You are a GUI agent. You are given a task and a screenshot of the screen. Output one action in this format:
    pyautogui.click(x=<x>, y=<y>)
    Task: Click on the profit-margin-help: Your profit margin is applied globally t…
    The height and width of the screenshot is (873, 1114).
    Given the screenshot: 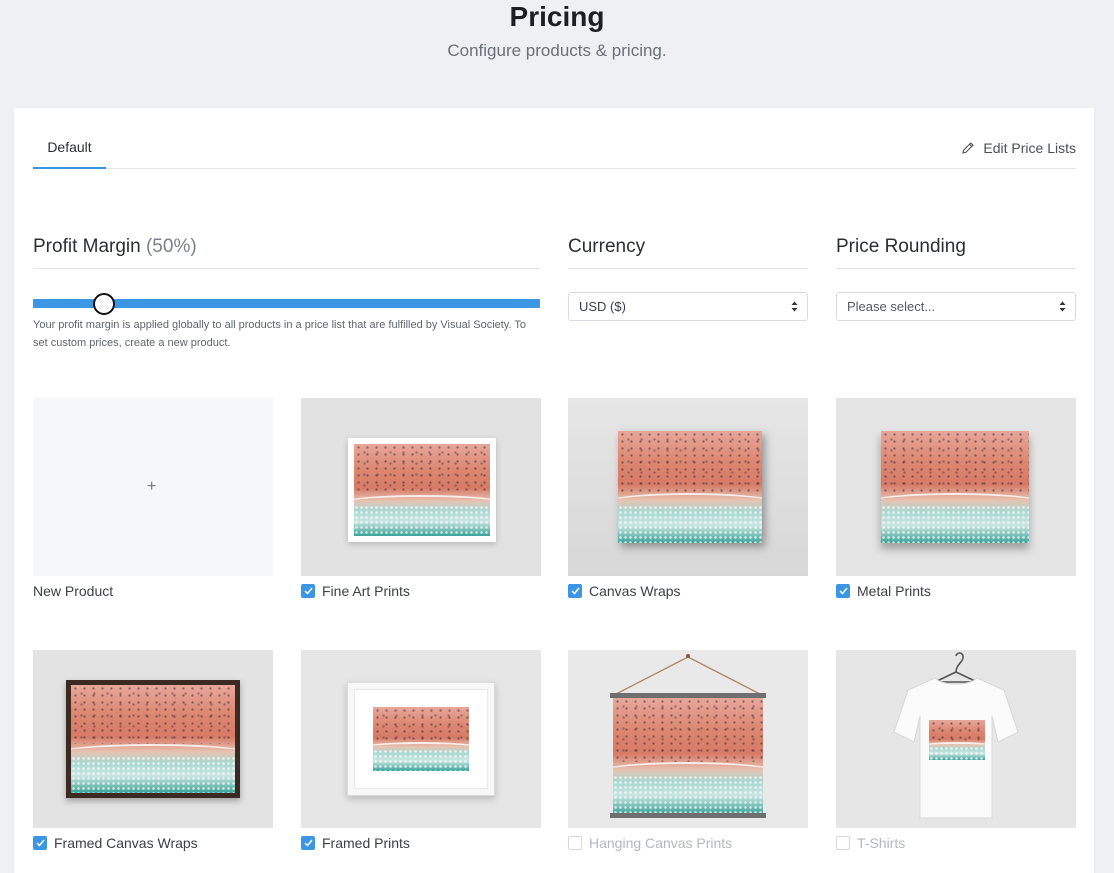 What is the action you would take?
    pyautogui.click(x=280, y=334)
    